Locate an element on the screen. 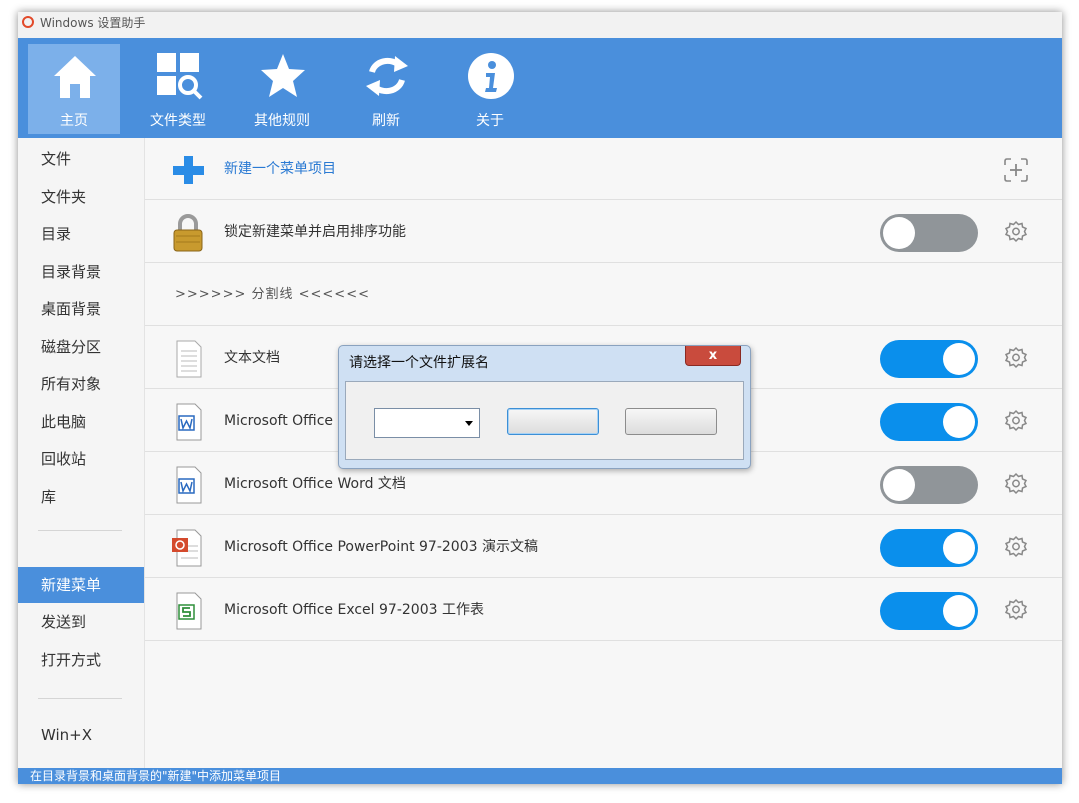 This screenshot has height=803, width=1079. text-document-icon is located at coordinates (189, 359).